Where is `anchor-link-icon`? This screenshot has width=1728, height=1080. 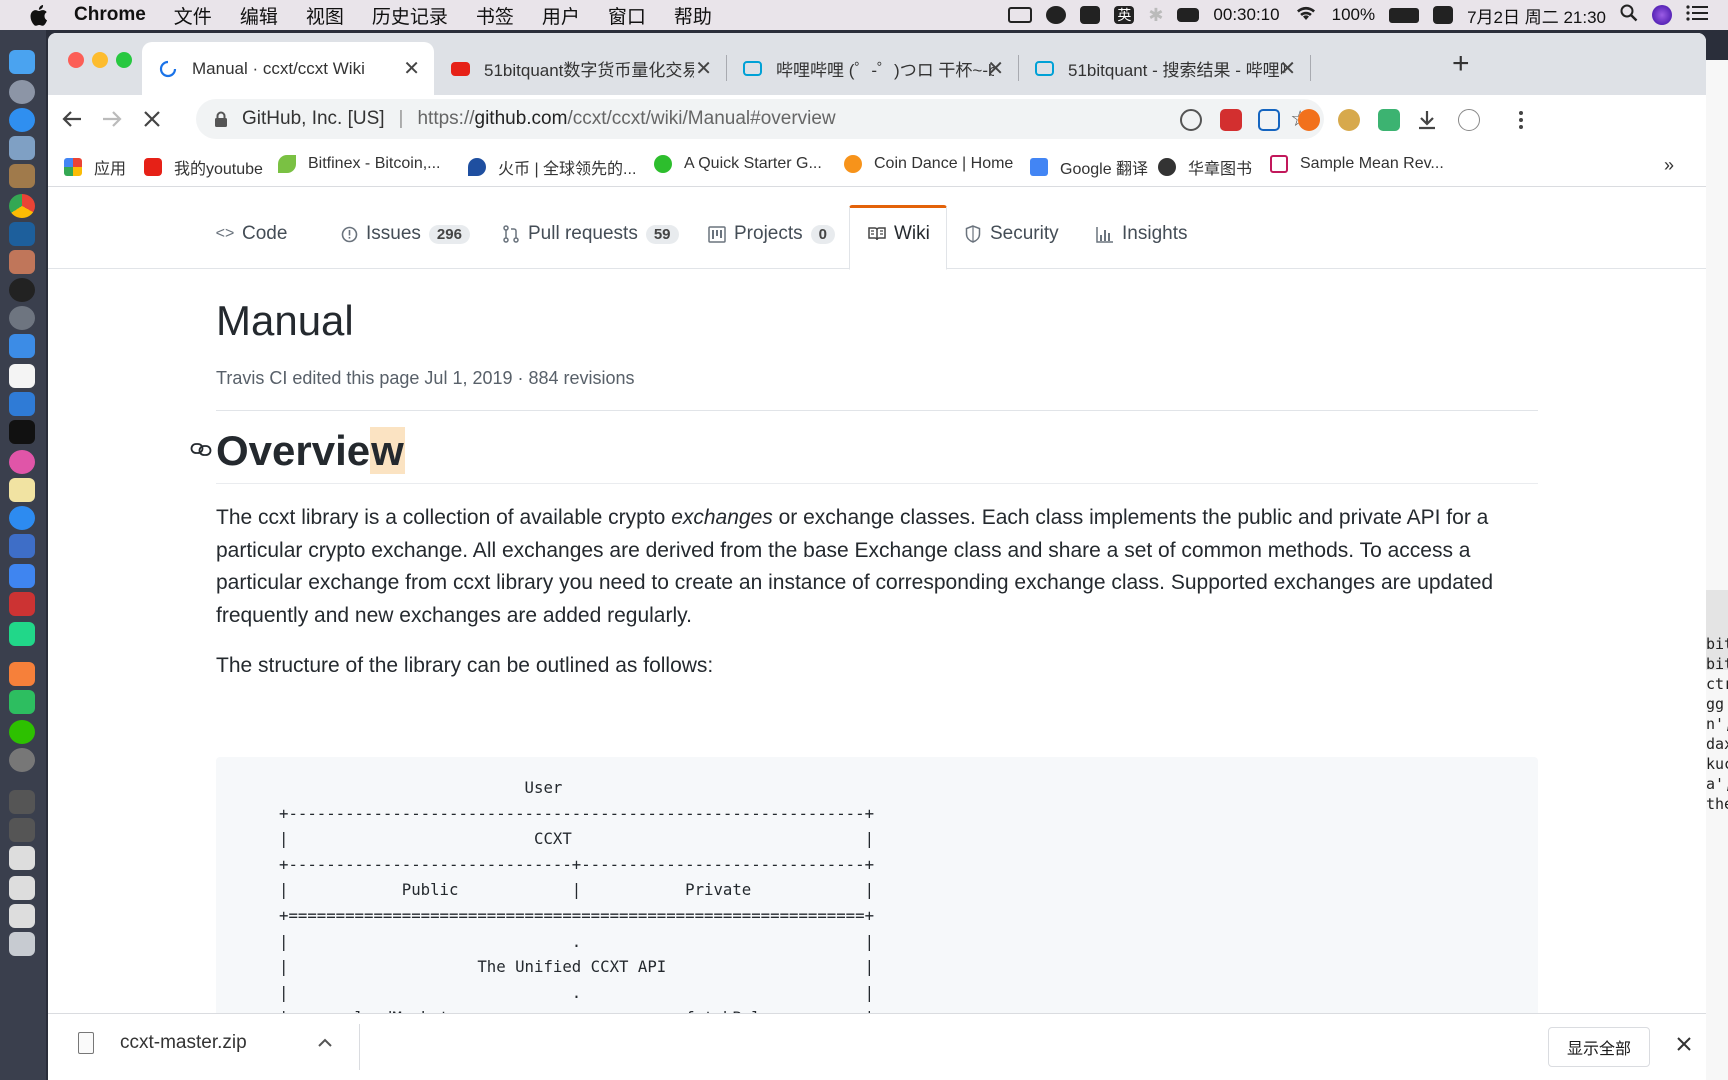
anchor-link-icon is located at coordinates (202, 449).